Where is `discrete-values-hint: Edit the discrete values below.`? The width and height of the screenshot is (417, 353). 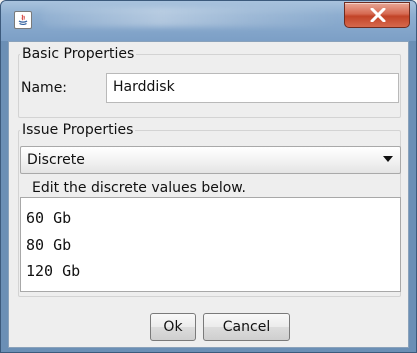 discrete-values-hint: Edit the discrete values below. is located at coordinates (139, 188).